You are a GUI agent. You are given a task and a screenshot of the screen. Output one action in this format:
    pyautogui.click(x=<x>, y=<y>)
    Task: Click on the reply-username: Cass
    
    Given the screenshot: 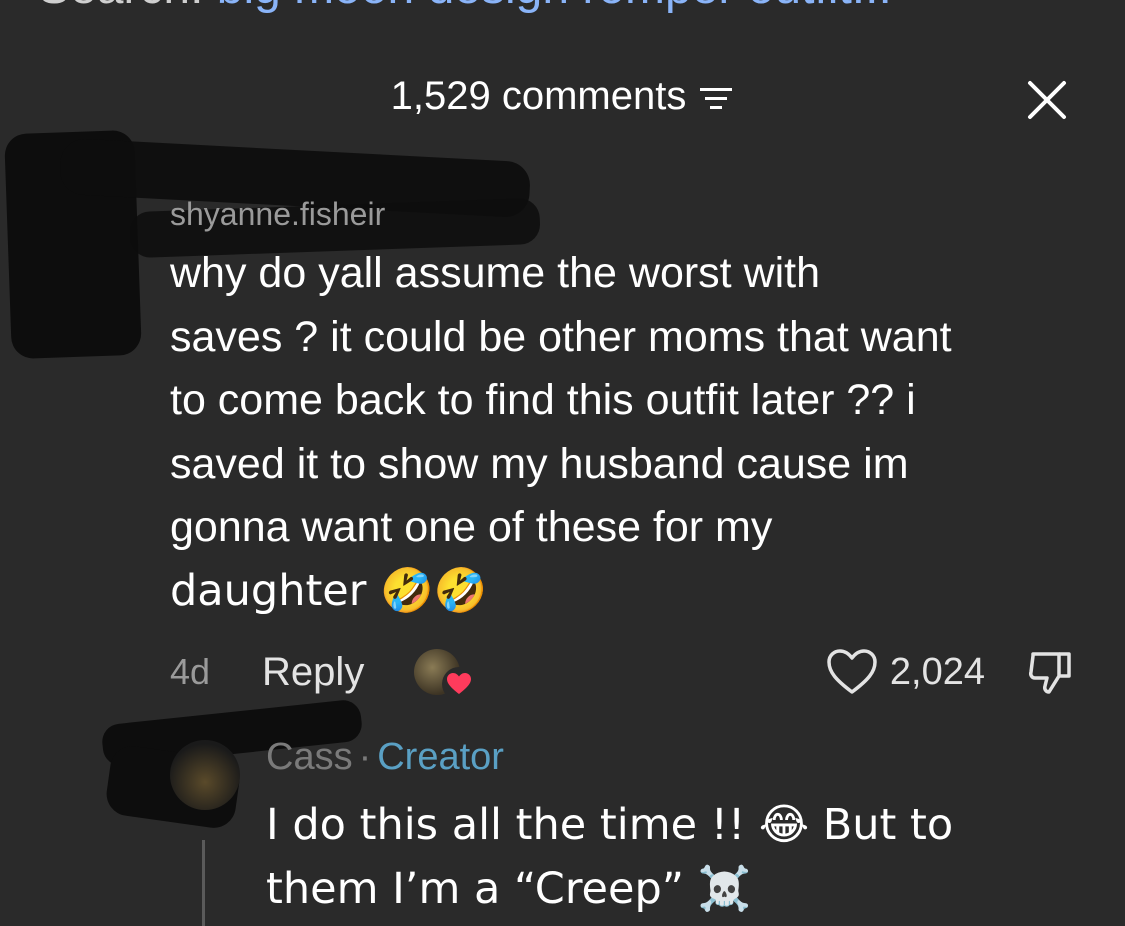 What is the action you would take?
    pyautogui.click(x=309, y=757)
    